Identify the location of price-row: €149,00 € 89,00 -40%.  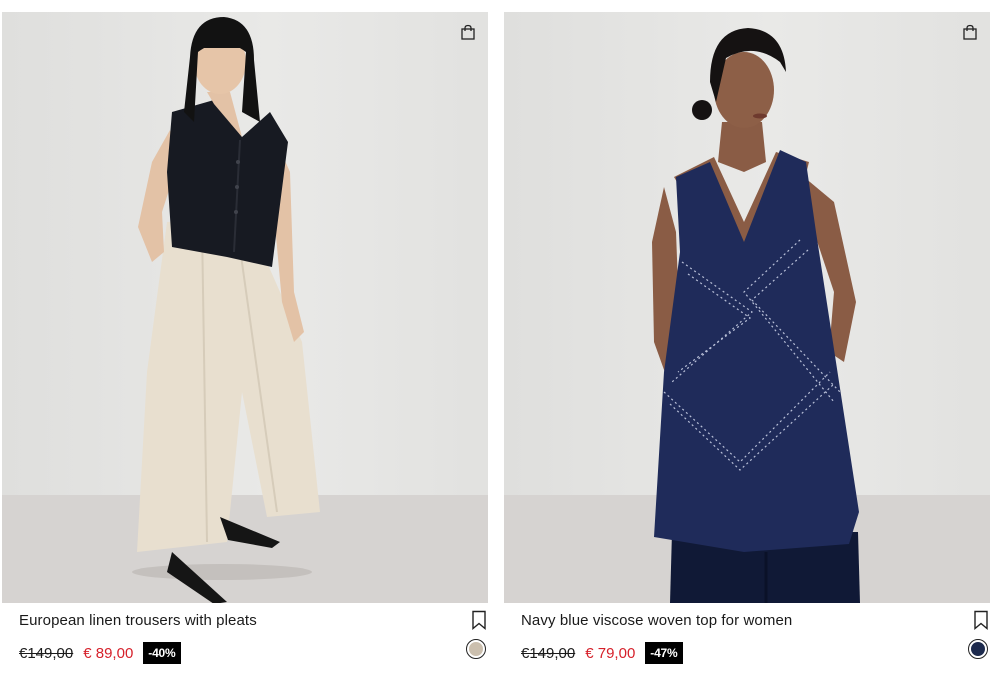
(100, 653).